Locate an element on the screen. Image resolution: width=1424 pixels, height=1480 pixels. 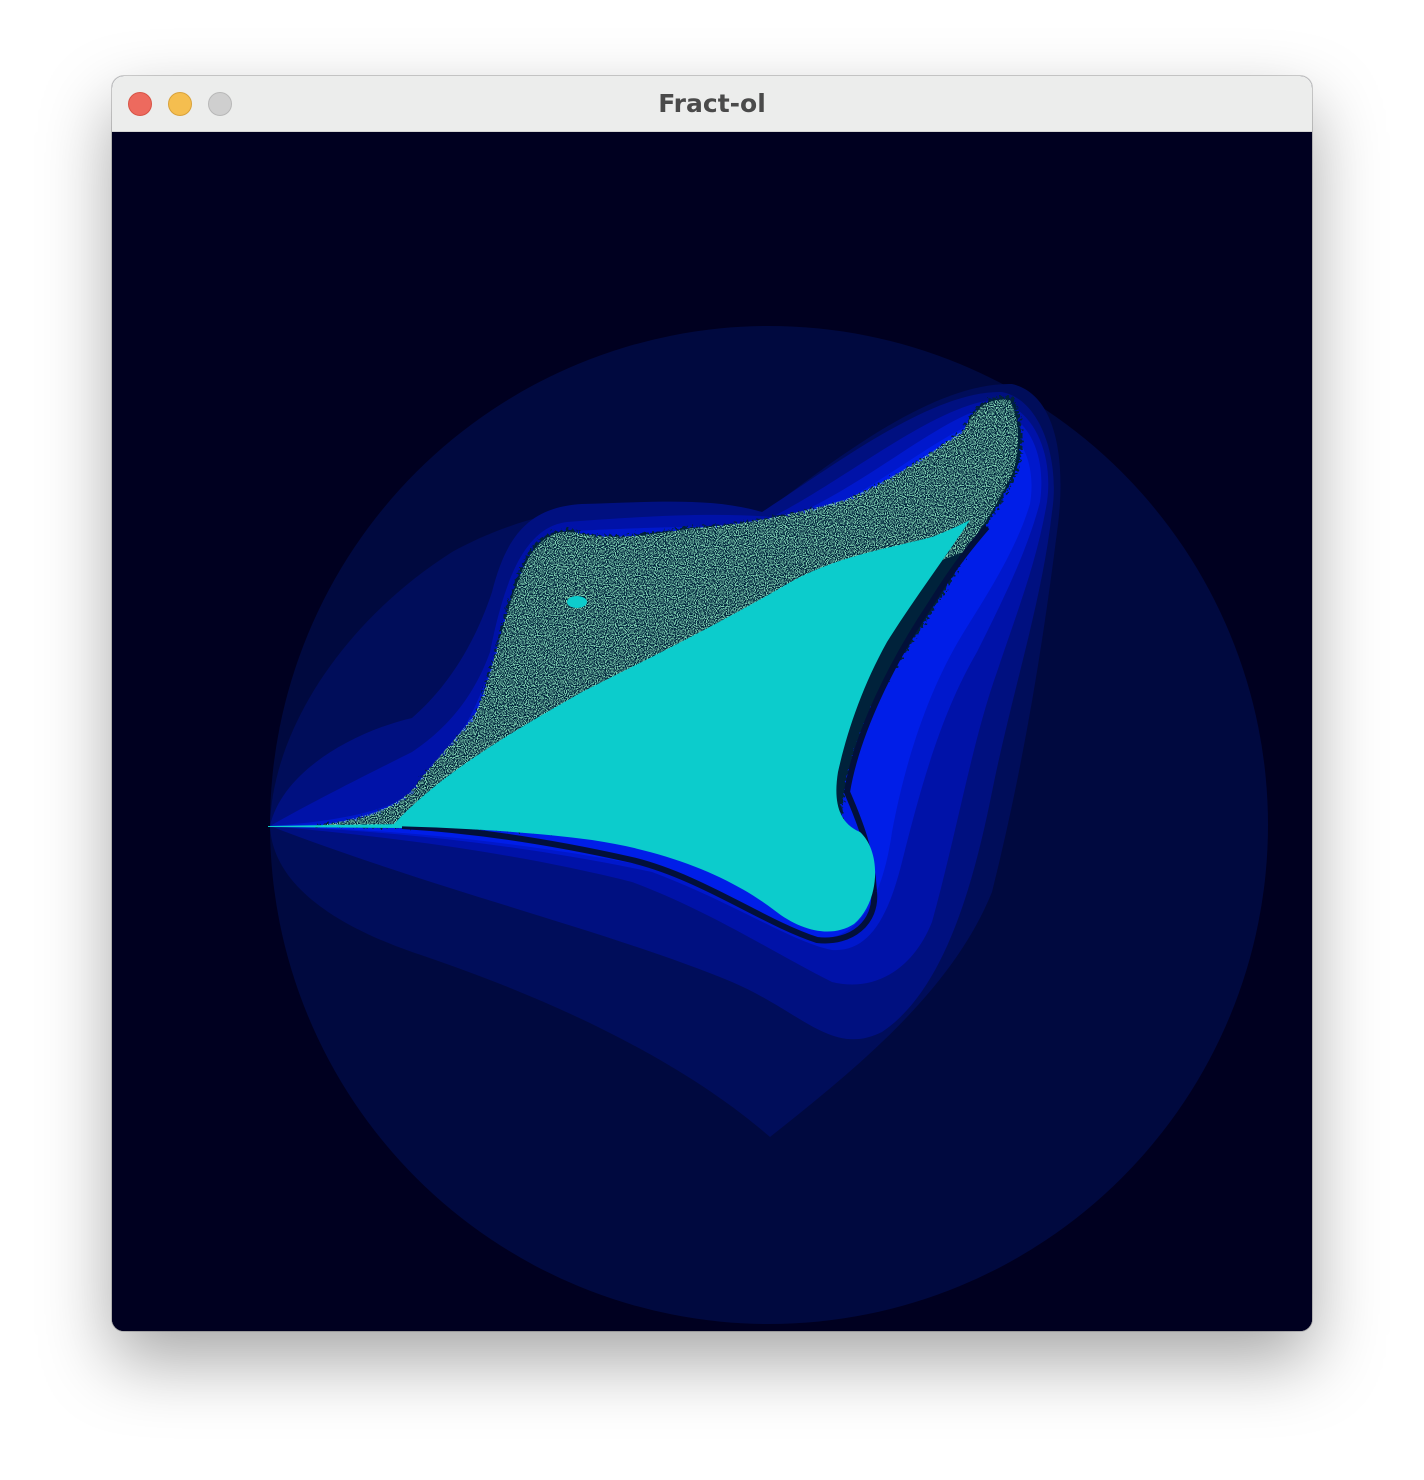
window-title: Fract-ol is located at coordinates (712, 103).